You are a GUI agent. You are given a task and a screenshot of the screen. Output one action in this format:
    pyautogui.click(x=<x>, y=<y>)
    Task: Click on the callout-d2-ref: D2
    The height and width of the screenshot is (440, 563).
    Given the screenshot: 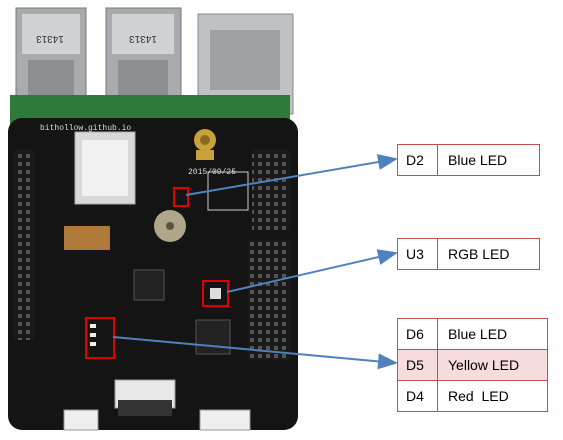 What is the action you would take?
    pyautogui.click(x=418, y=160)
    